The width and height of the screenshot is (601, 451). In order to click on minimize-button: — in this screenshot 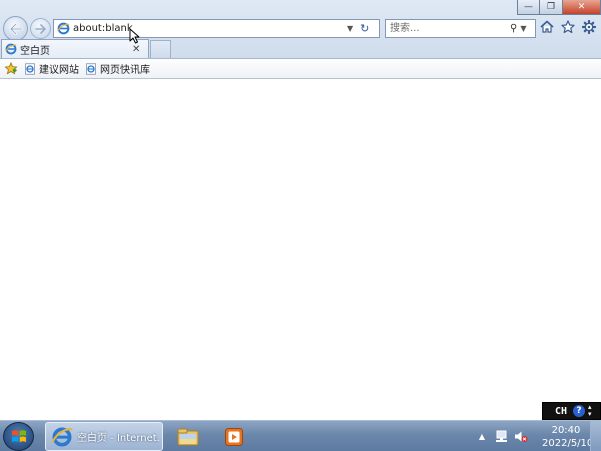, I will do `click(528, 7)`.